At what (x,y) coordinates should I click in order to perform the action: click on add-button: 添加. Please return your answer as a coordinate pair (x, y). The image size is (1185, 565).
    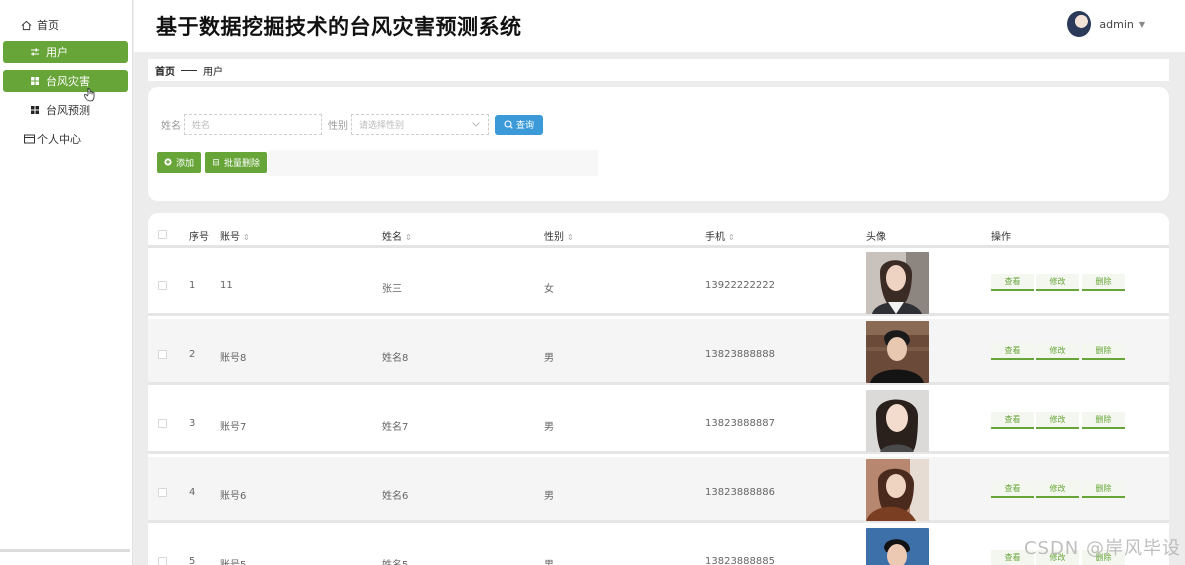
    Looking at the image, I should click on (179, 162).